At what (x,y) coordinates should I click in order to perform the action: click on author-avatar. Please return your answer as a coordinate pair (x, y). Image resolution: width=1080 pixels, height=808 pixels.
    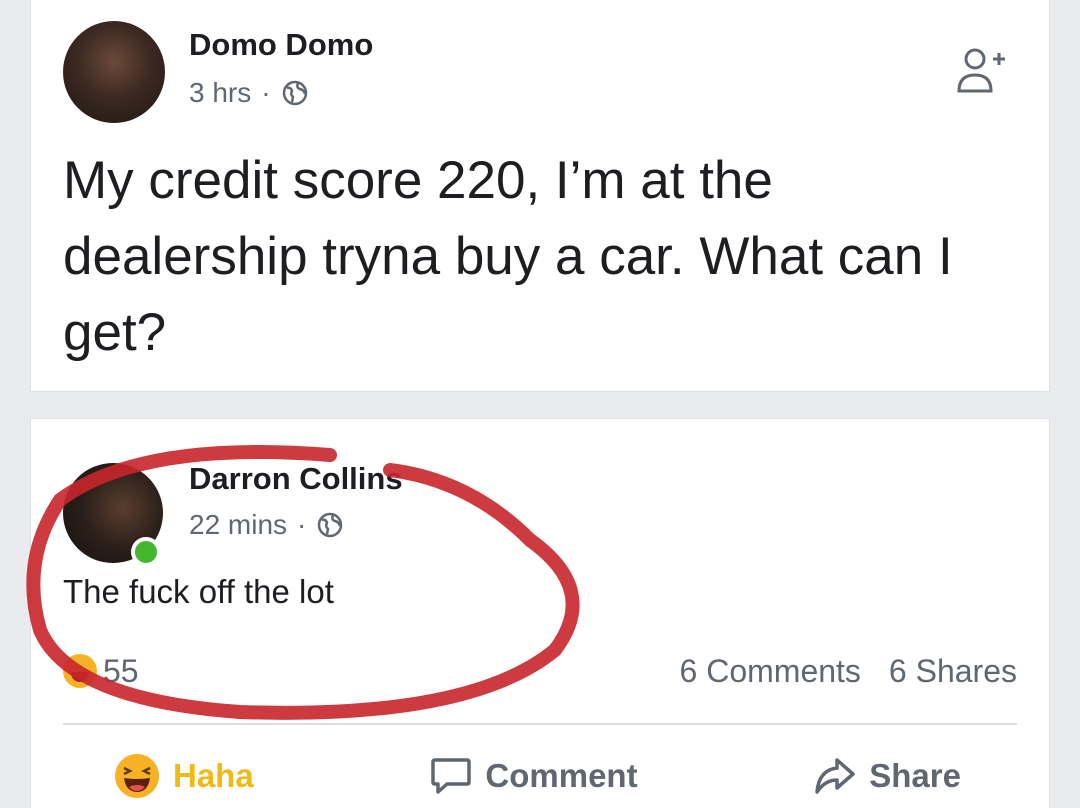
    Looking at the image, I should click on (114, 72).